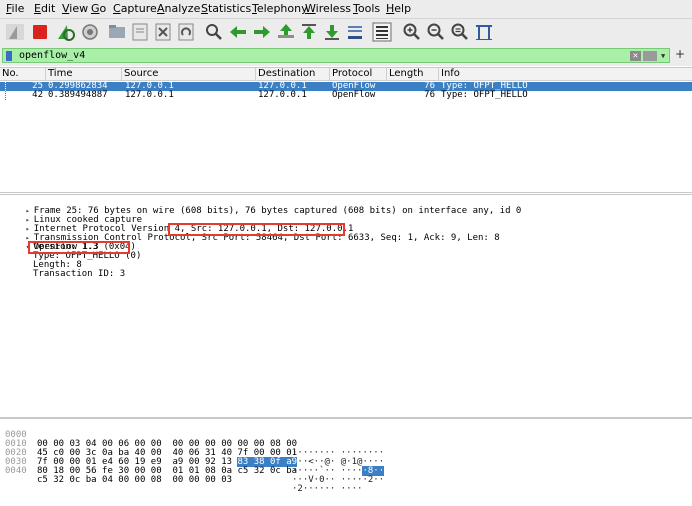 This screenshot has height=506, width=692. I want to click on display-filter-text: openflow_v4, so click(52, 55).